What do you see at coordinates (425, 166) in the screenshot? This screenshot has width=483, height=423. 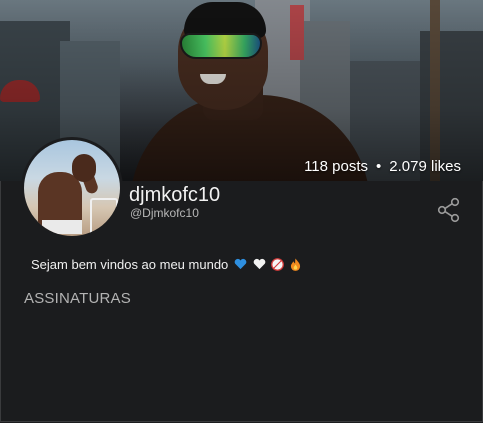 I see `likes-count: 2.079 likes` at bounding box center [425, 166].